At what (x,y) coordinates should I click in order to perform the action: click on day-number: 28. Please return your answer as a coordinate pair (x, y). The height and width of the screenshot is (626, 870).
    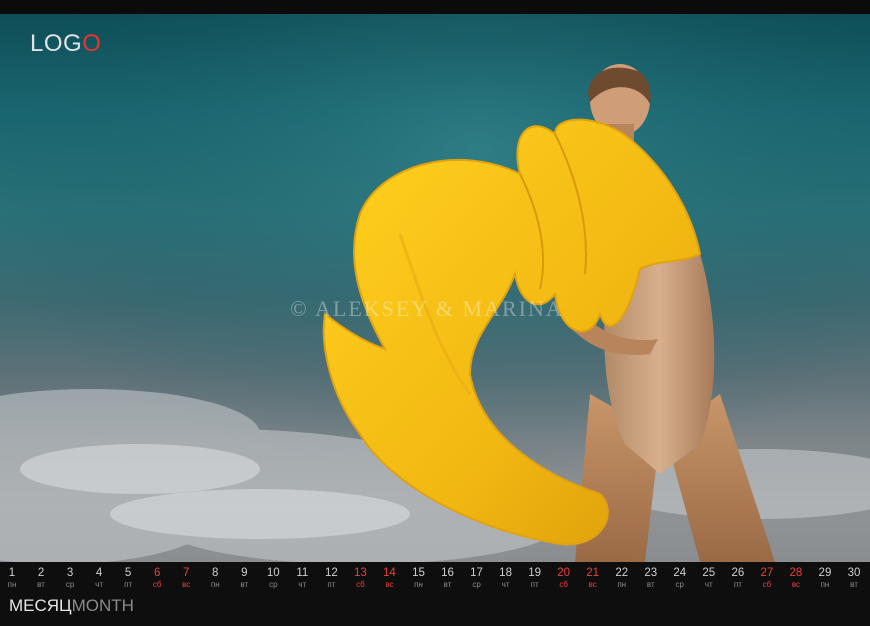
    Looking at the image, I should click on (796, 573).